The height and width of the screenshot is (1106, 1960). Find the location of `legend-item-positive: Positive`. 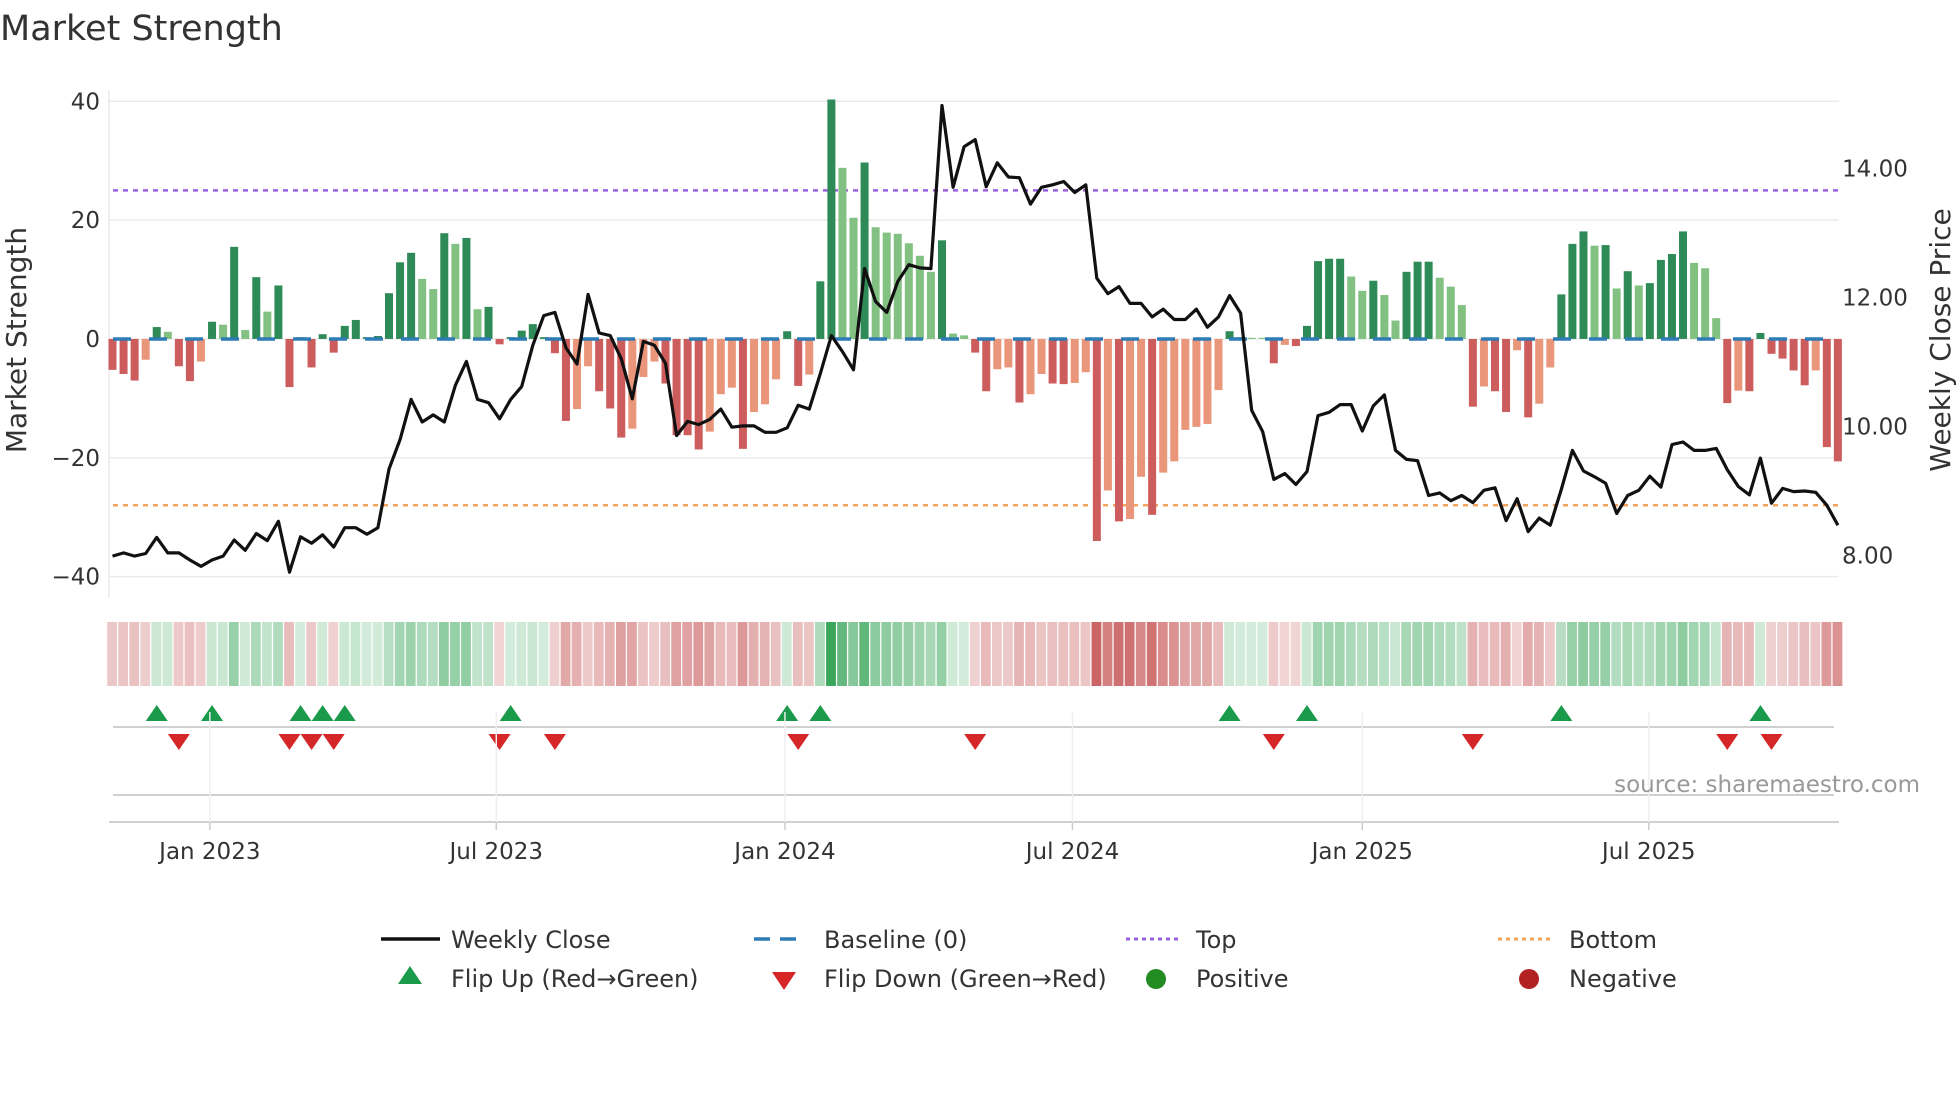

legend-item-positive: Positive is located at coordinates (1217, 979).